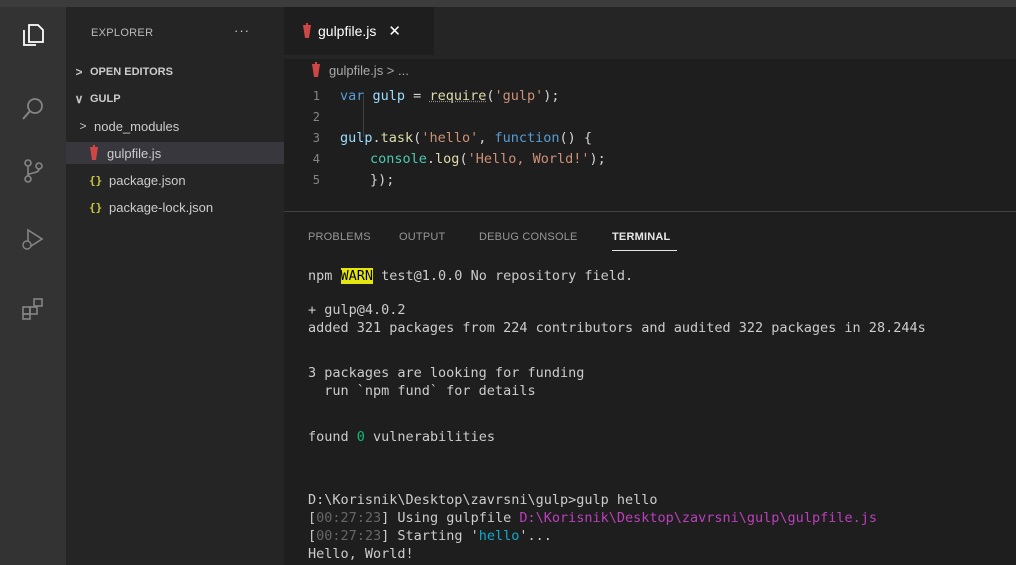 The width and height of the screenshot is (1016, 565). I want to click on indent-guide, so click(363, 116).